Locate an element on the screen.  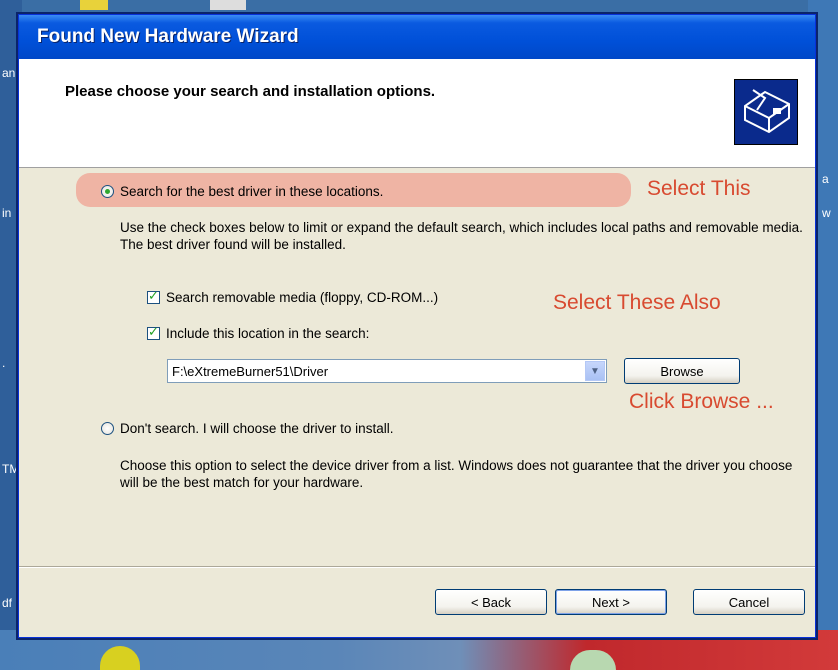
dont-search-radio is located at coordinates (107, 428).